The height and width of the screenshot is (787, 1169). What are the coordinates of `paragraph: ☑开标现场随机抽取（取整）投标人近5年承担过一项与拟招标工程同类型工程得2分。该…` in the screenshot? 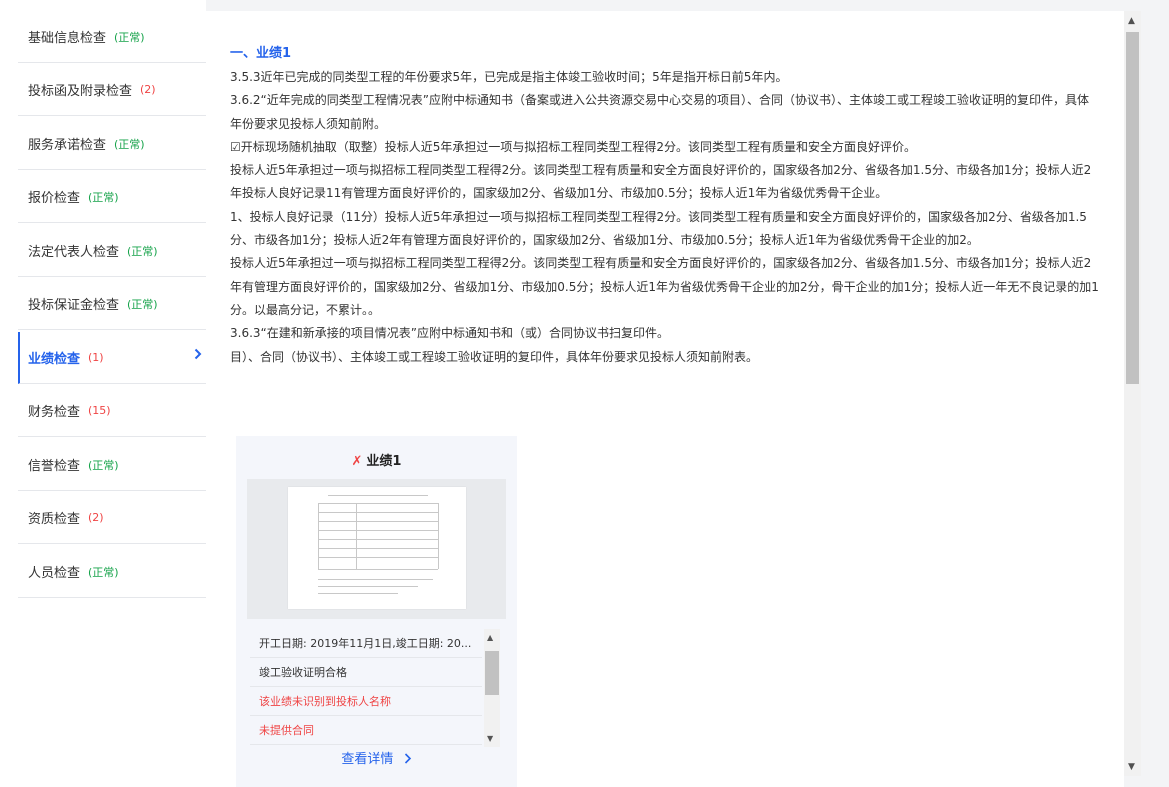 It's located at (573, 146).